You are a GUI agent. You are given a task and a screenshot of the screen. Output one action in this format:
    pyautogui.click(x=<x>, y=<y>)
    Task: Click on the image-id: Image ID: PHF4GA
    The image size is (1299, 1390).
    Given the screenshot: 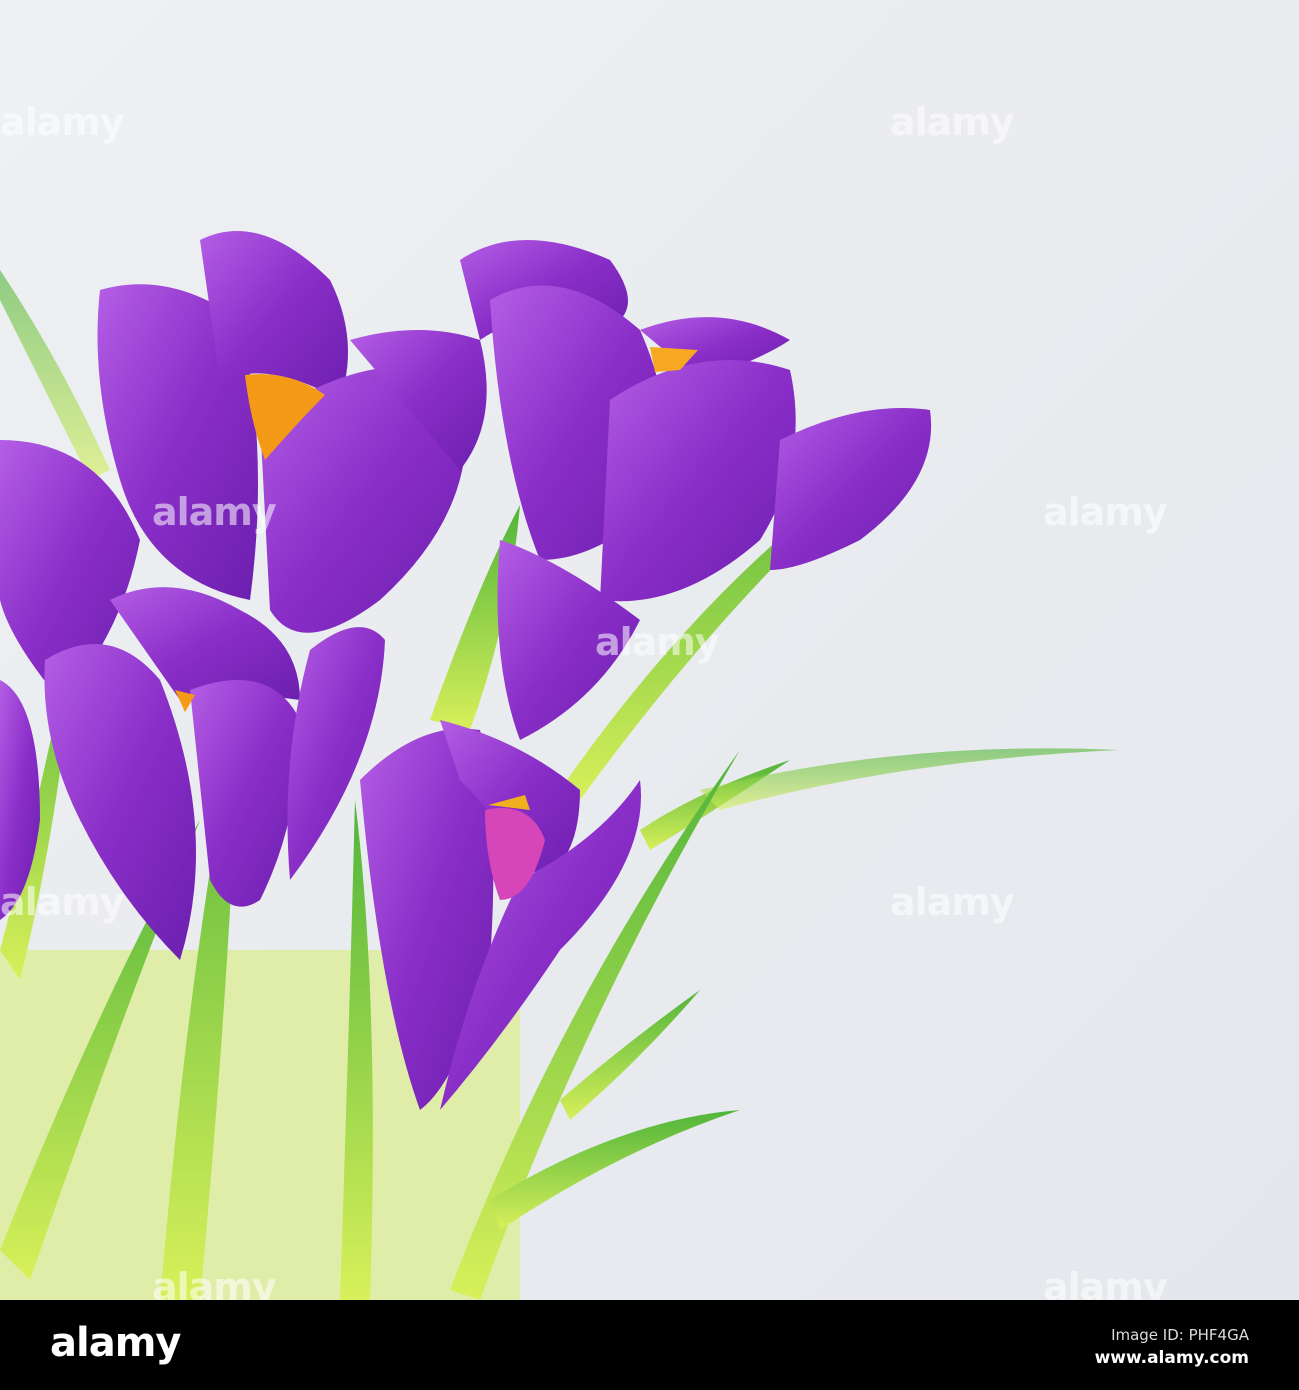 What is the action you would take?
    pyautogui.click(x=1180, y=1335)
    